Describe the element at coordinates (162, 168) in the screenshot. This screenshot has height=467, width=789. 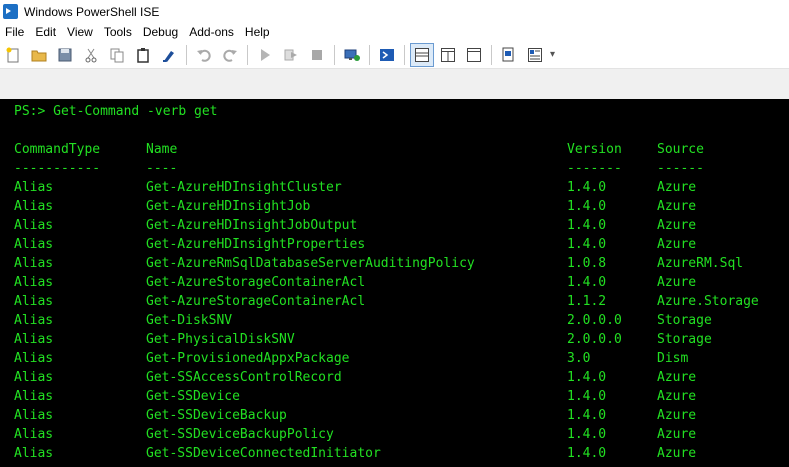
I see `name-cell: ----` at that location.